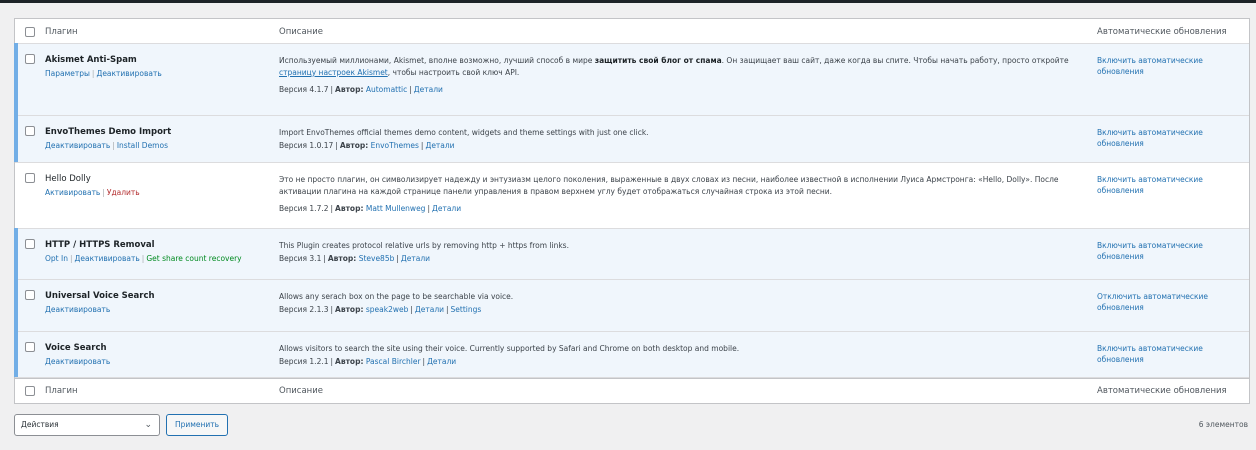 The image size is (1256, 450). What do you see at coordinates (123, 192) in the screenshot?
I see `delete-link: Удалить` at bounding box center [123, 192].